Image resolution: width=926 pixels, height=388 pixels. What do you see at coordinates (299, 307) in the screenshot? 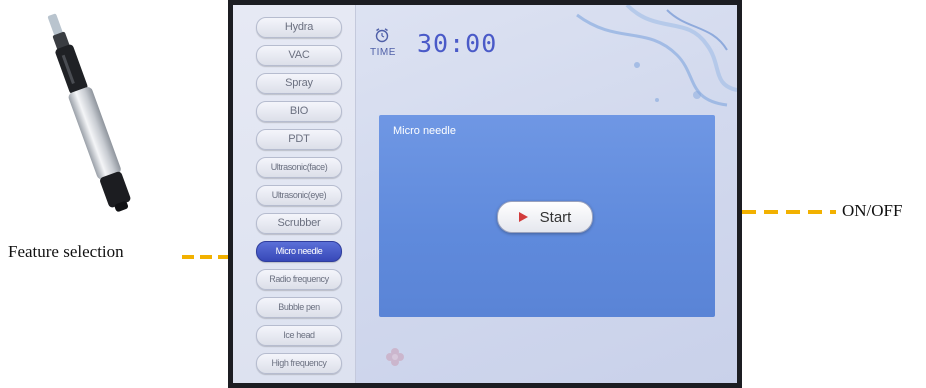
I see `menu-item-bubble-pen: Bubble pen` at bounding box center [299, 307].